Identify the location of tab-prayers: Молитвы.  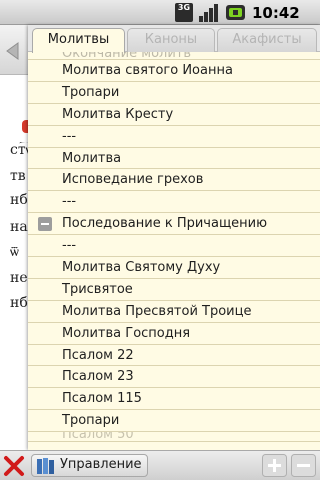
(78, 40).